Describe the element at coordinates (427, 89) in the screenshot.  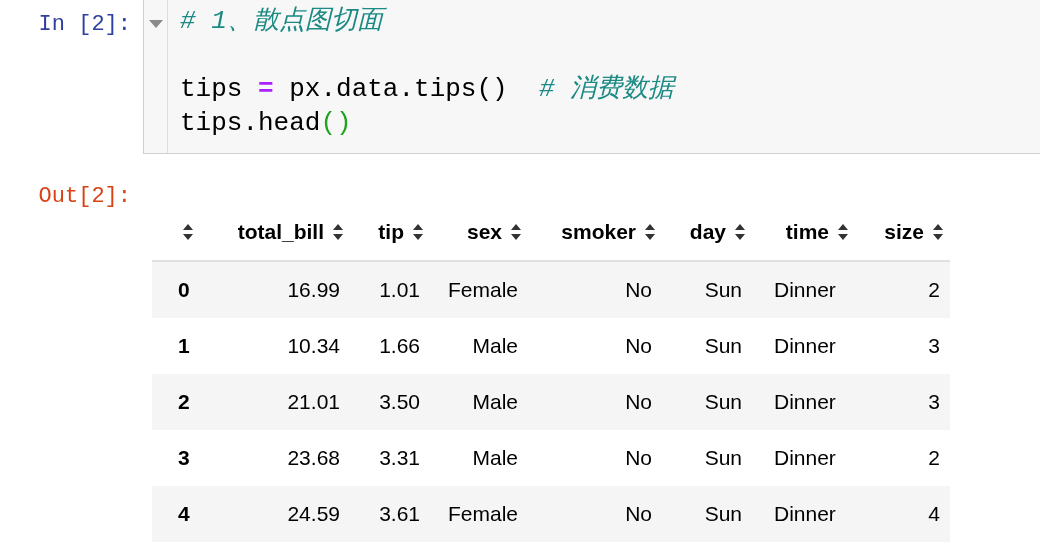
I see `code-line: tips = px.data.tips() # 消费数据` at that location.